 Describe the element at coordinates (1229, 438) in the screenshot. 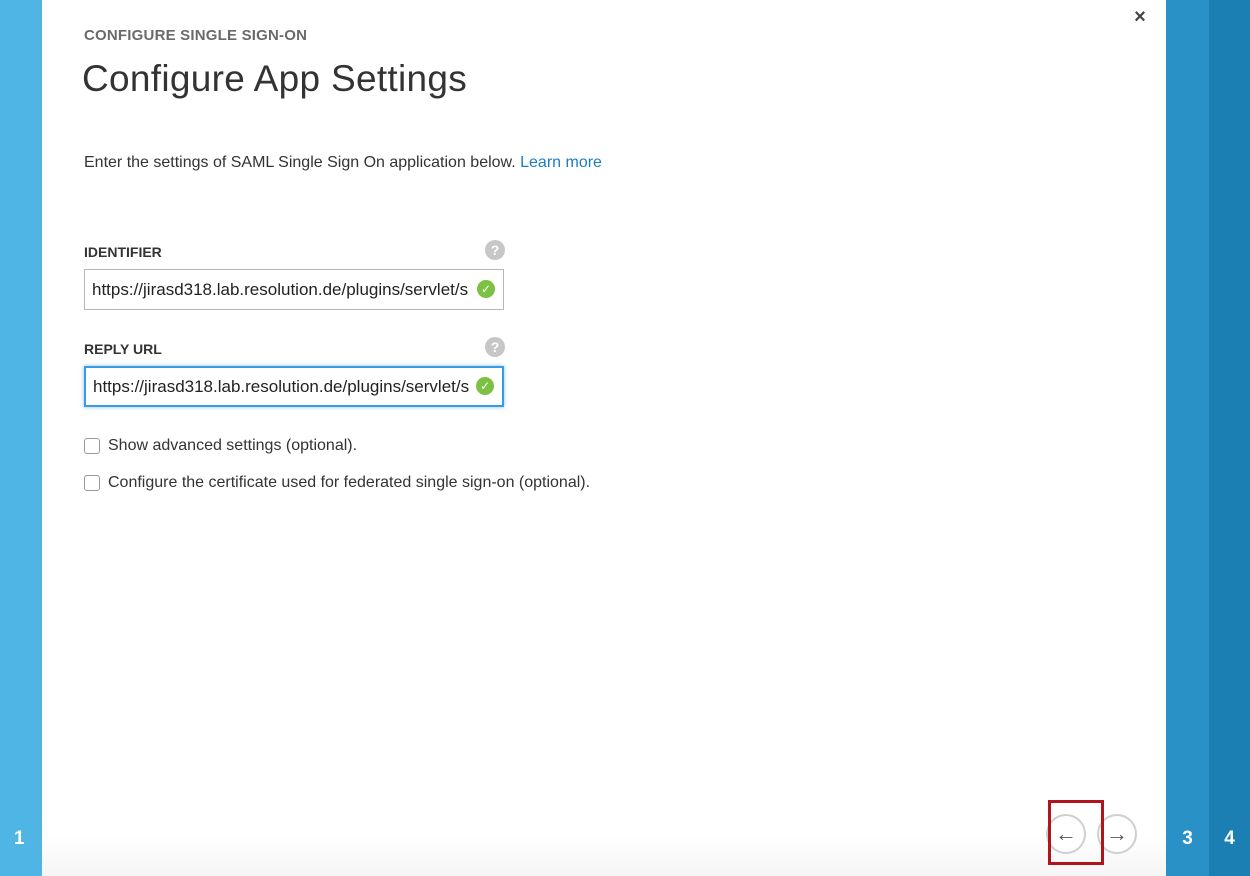

I see `wizard-step-4-strip: 4` at that location.